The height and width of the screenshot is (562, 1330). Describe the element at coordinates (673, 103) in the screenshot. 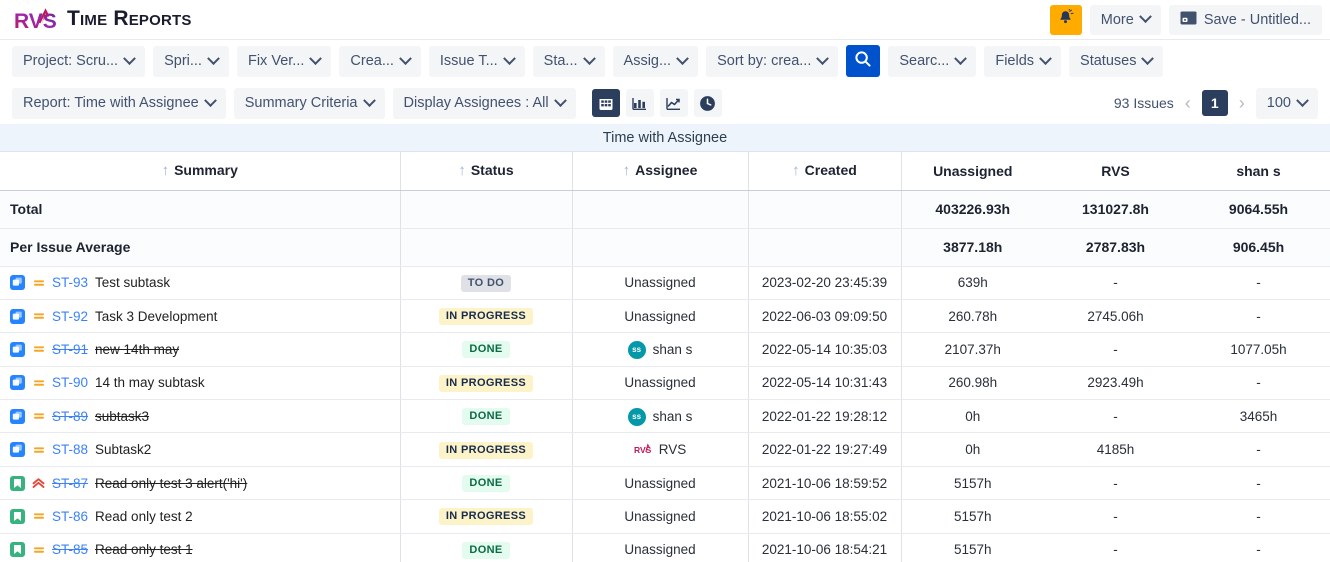

I see `line-chart-view-icon` at that location.